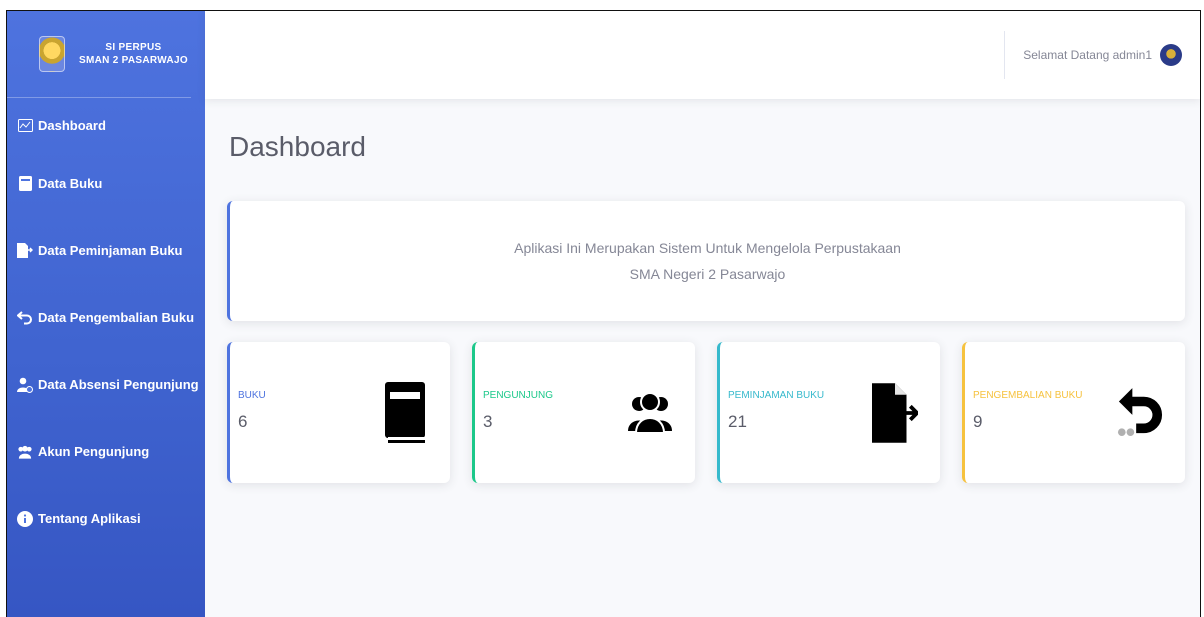  Describe the element at coordinates (133, 54) in the screenshot. I see `brand-text: SI PERPUS SMAN 2 PASARWAJO` at that location.